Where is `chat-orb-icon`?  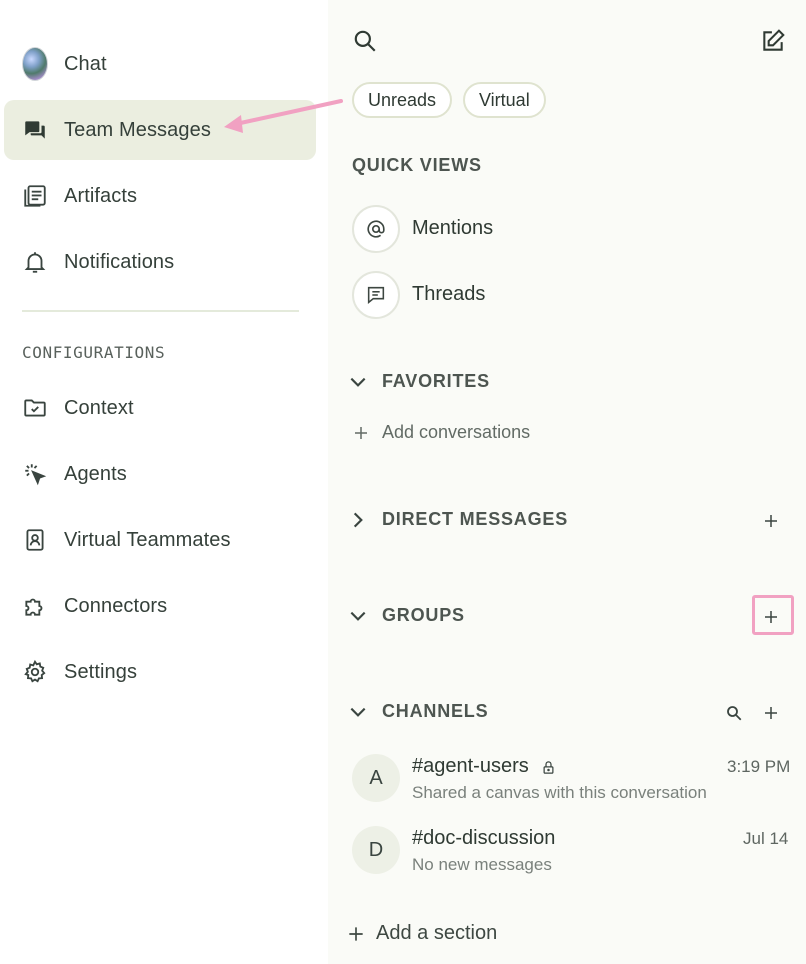 chat-orb-icon is located at coordinates (35, 64).